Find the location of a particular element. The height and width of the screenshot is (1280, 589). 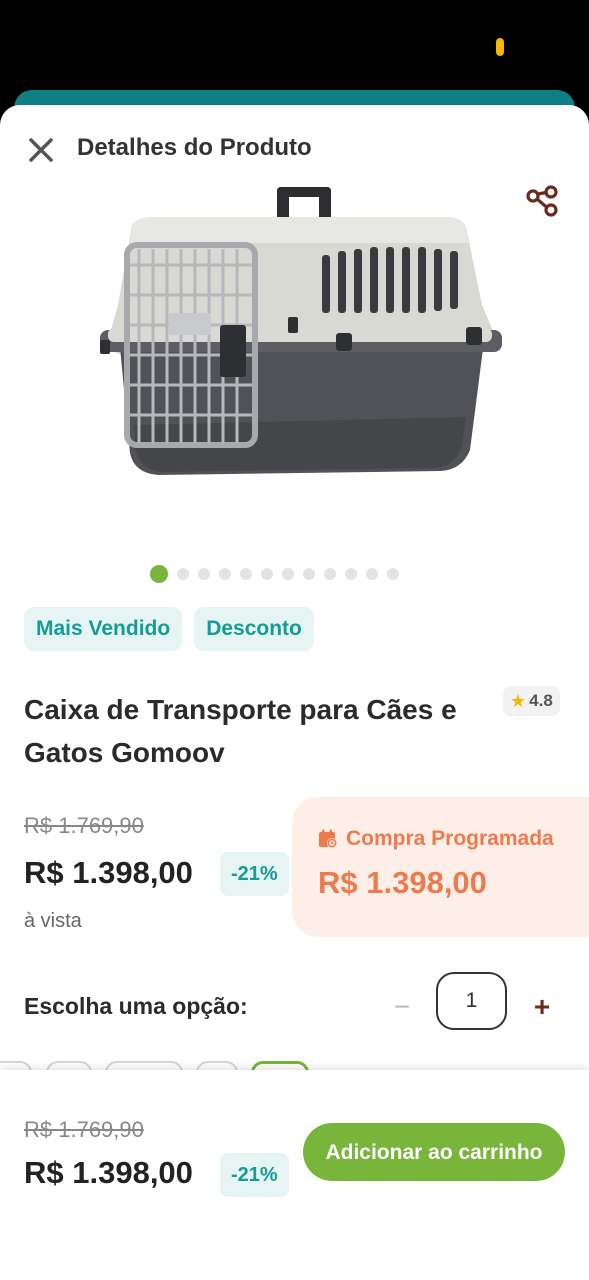

status-indicator is located at coordinates (500, 47).